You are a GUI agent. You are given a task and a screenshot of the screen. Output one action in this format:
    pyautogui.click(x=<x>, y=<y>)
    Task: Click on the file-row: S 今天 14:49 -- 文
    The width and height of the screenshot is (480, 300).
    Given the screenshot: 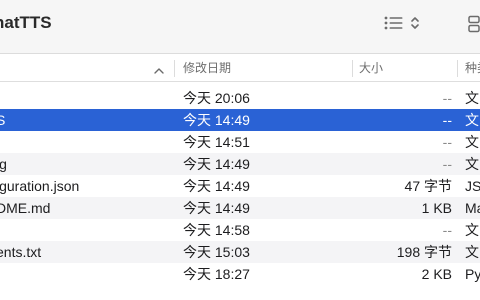 What is the action you would take?
    pyautogui.click(x=240, y=120)
    